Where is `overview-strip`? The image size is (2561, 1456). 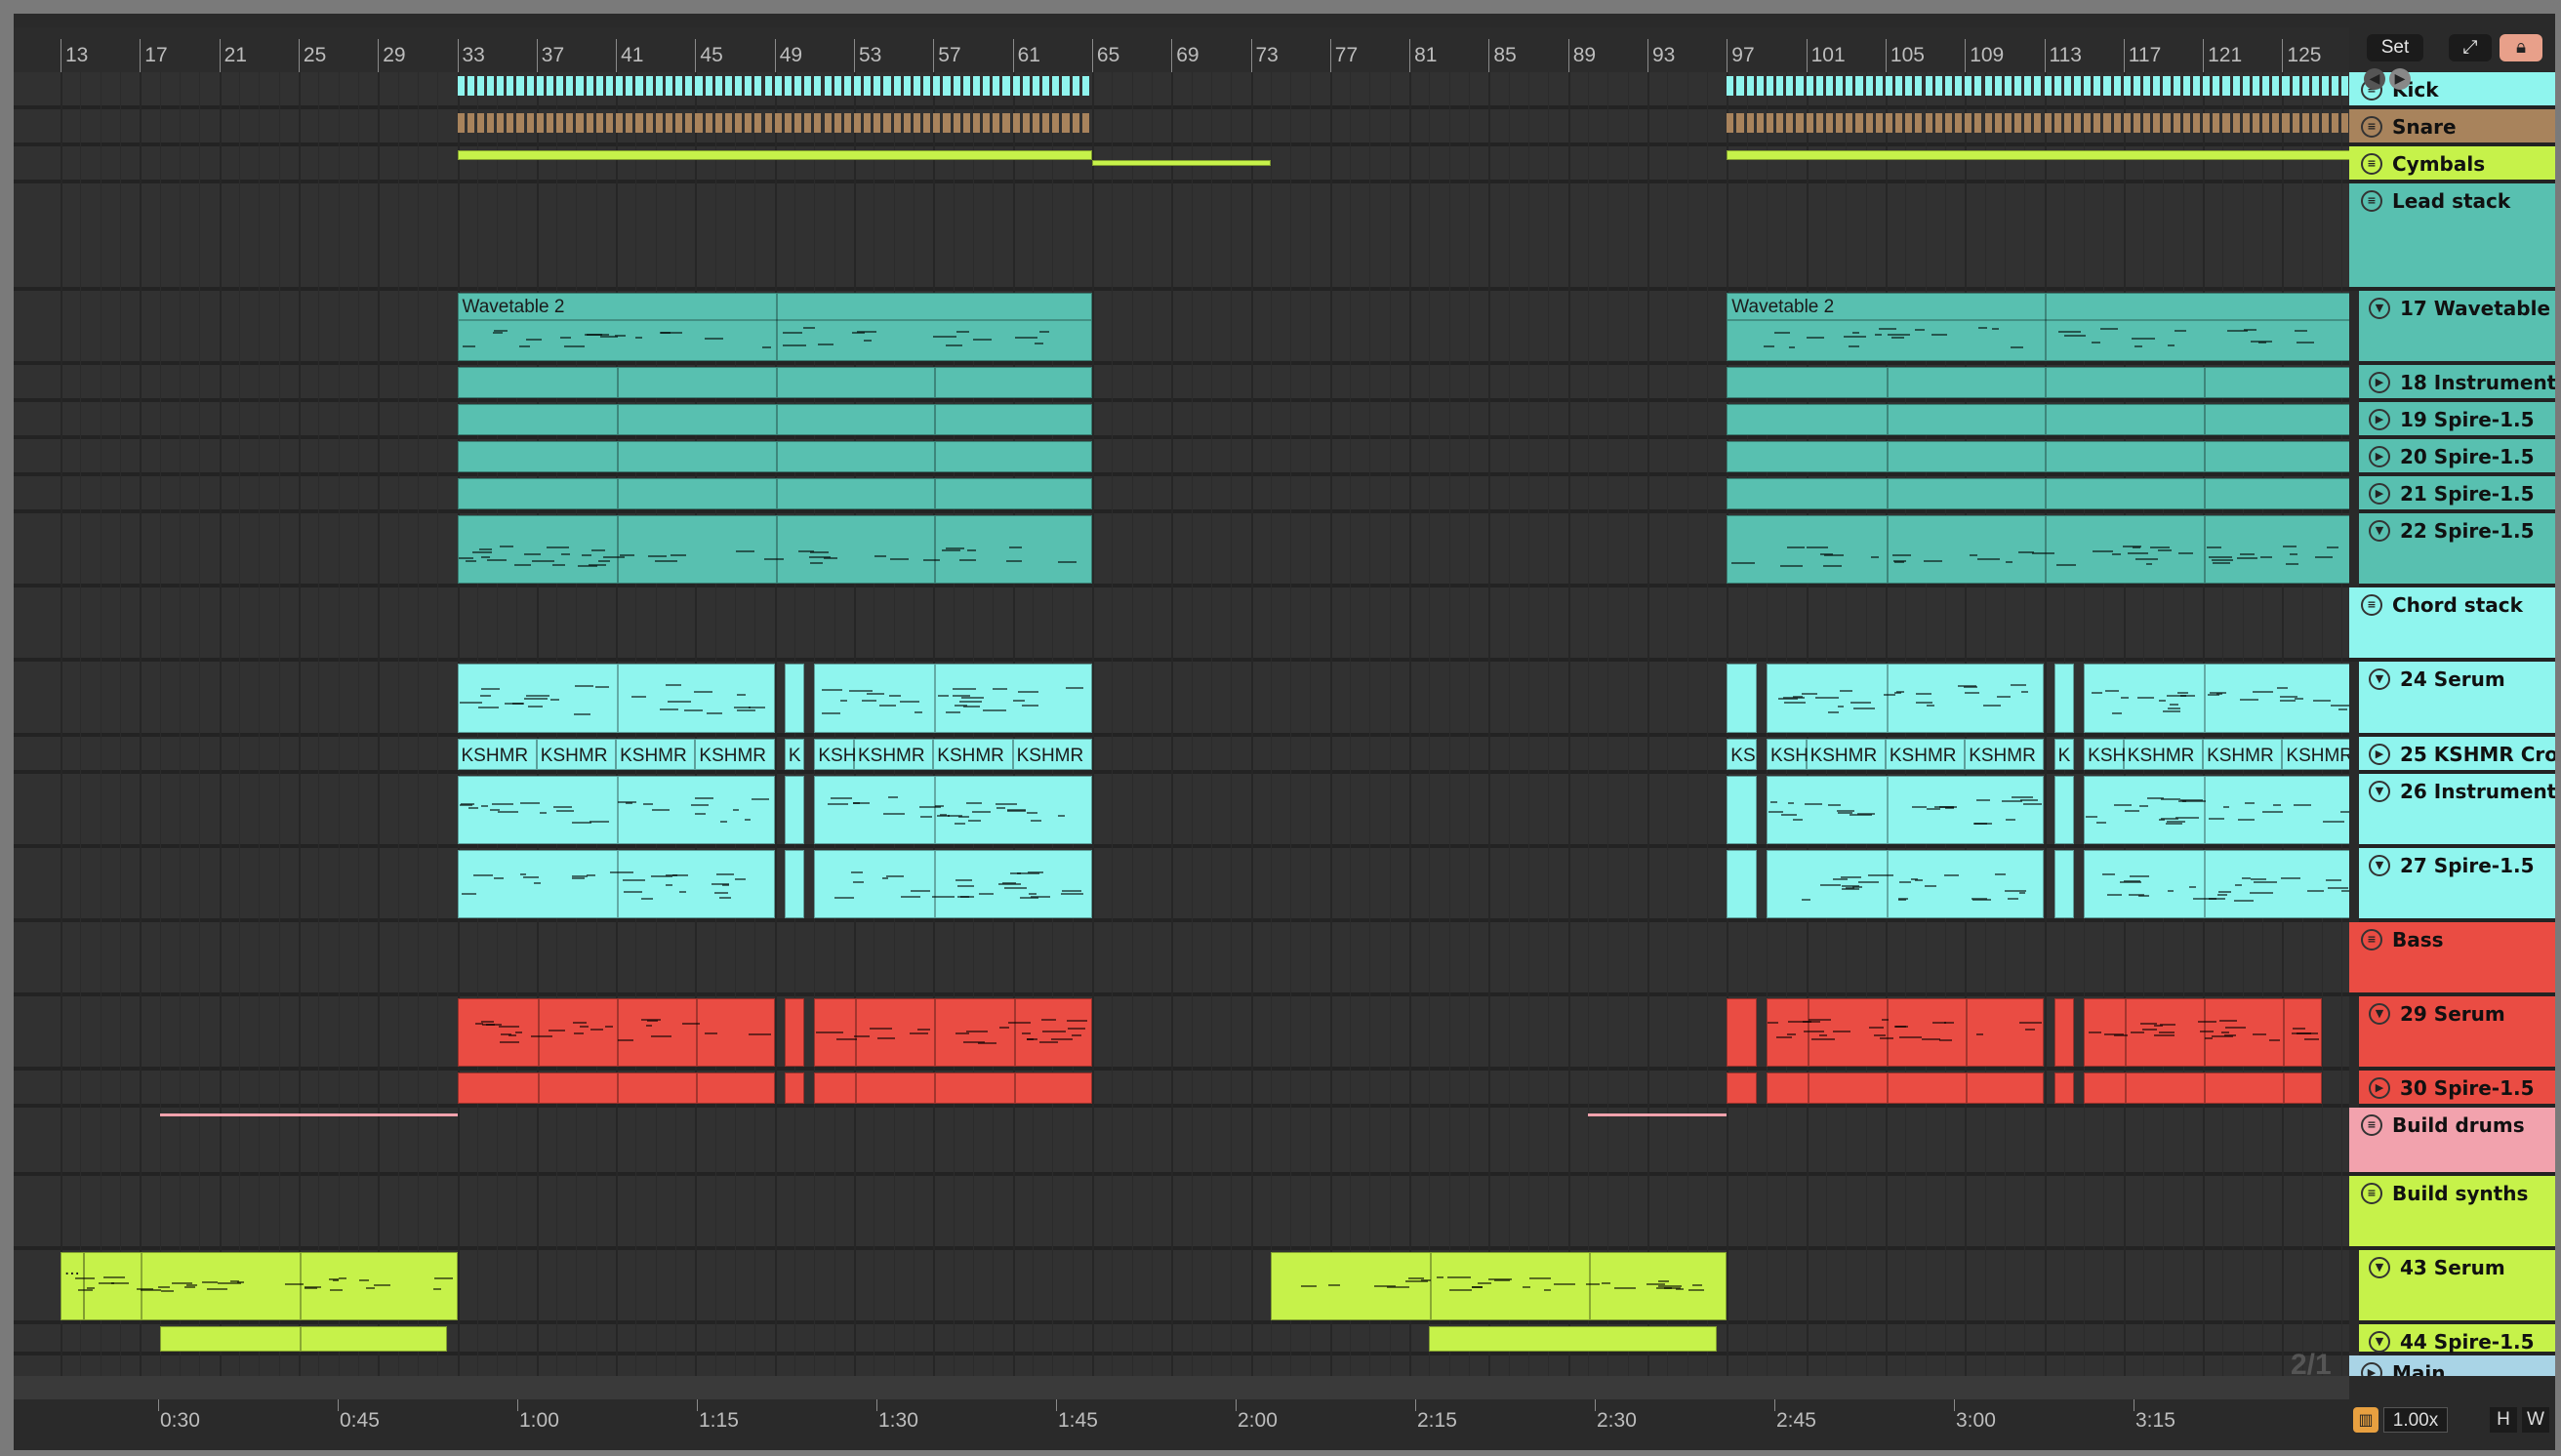 overview-strip is located at coordinates (1181, 1387).